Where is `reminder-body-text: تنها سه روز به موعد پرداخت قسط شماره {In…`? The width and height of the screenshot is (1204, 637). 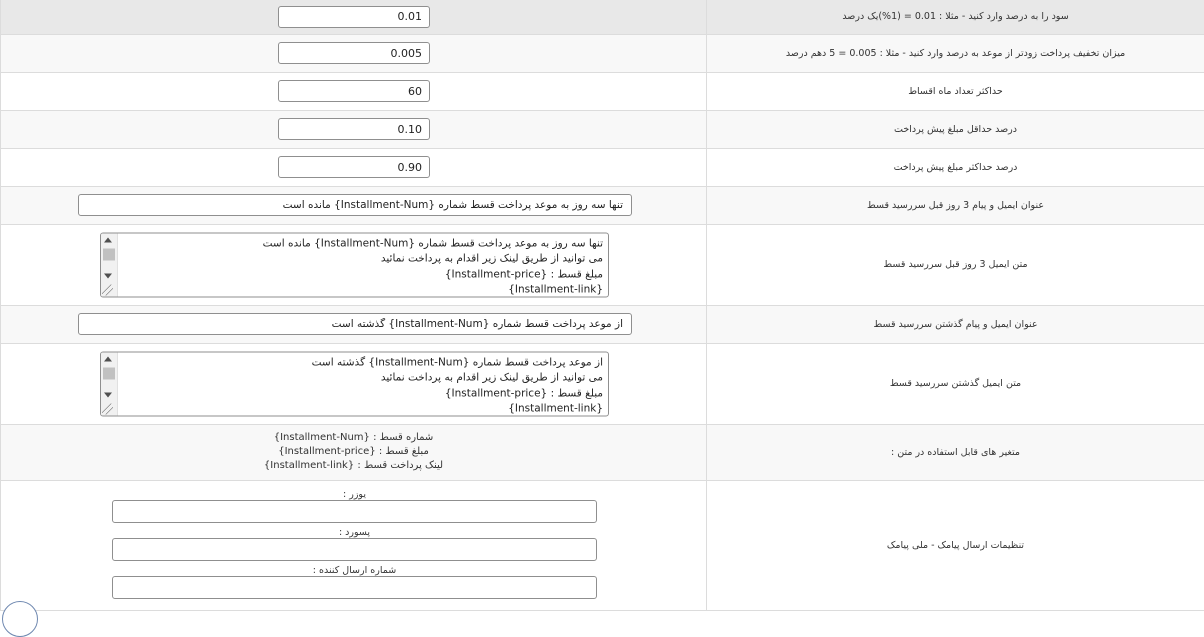
reminder-body-text: تنها سه روز به موعد پرداخت قسط شماره {In… is located at coordinates (362, 266).